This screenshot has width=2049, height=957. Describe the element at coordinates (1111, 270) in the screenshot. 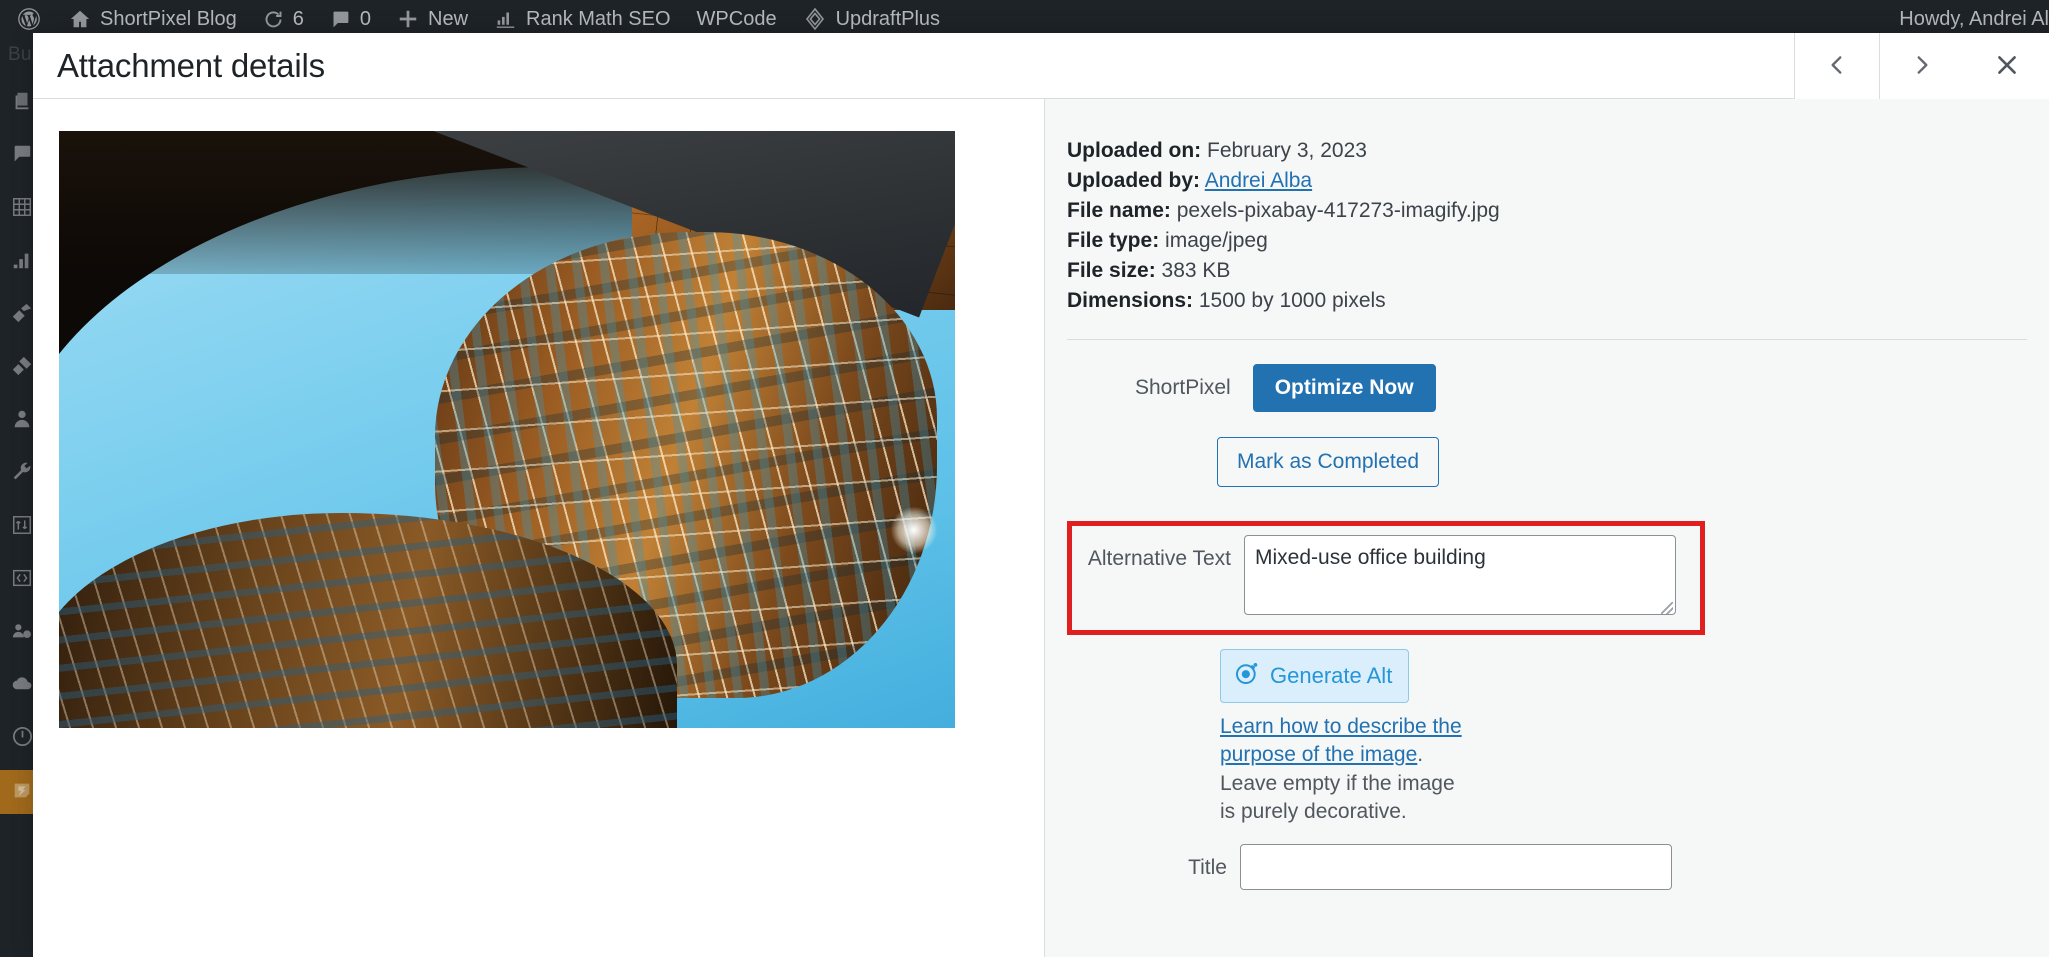

I see `meta-label-file-size: File size:` at that location.